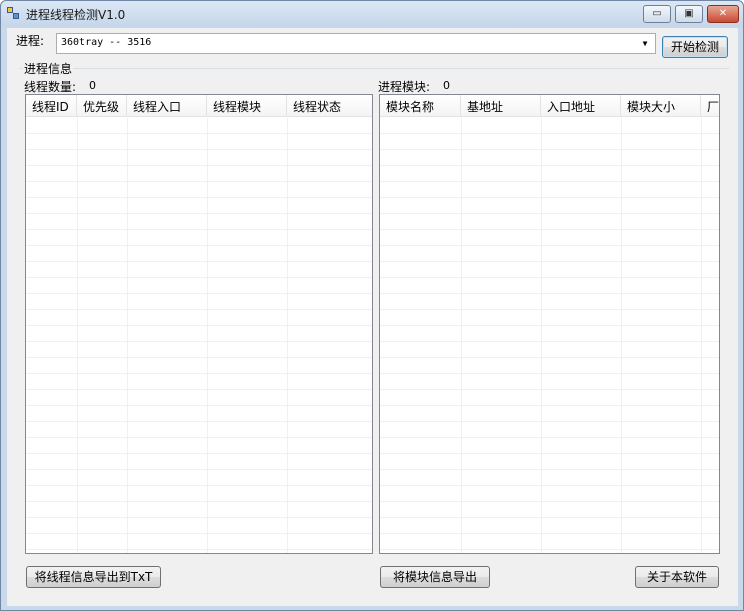  What do you see at coordinates (93, 577) in the screenshot?
I see `export-threads-button: 将线程信息导出到TxT` at bounding box center [93, 577].